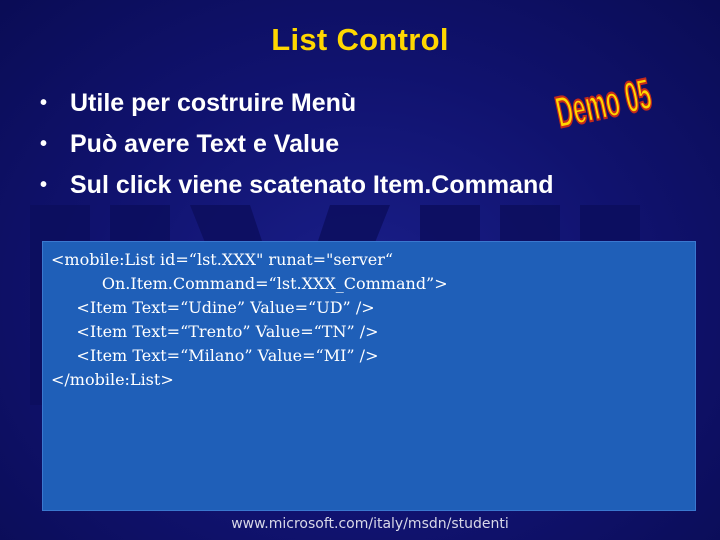  I want to click on bullet-item: • Può avere Text e Value, so click(297, 143).